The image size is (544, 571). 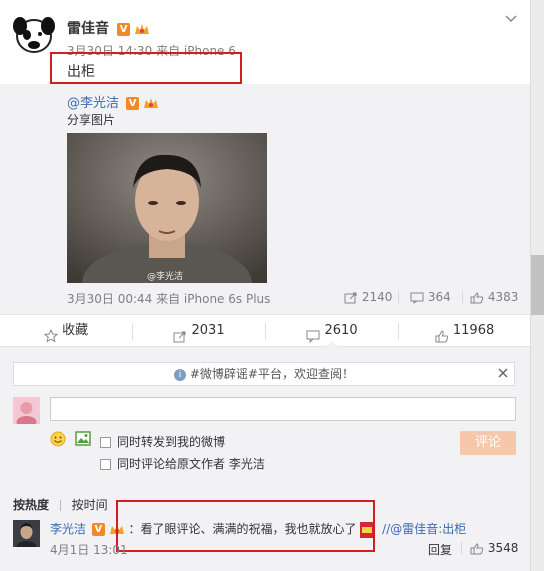 What do you see at coordinates (191, 464) in the screenshot?
I see `option-comment-author-label: 同时评论给原文作者 李光洁` at bounding box center [191, 464].